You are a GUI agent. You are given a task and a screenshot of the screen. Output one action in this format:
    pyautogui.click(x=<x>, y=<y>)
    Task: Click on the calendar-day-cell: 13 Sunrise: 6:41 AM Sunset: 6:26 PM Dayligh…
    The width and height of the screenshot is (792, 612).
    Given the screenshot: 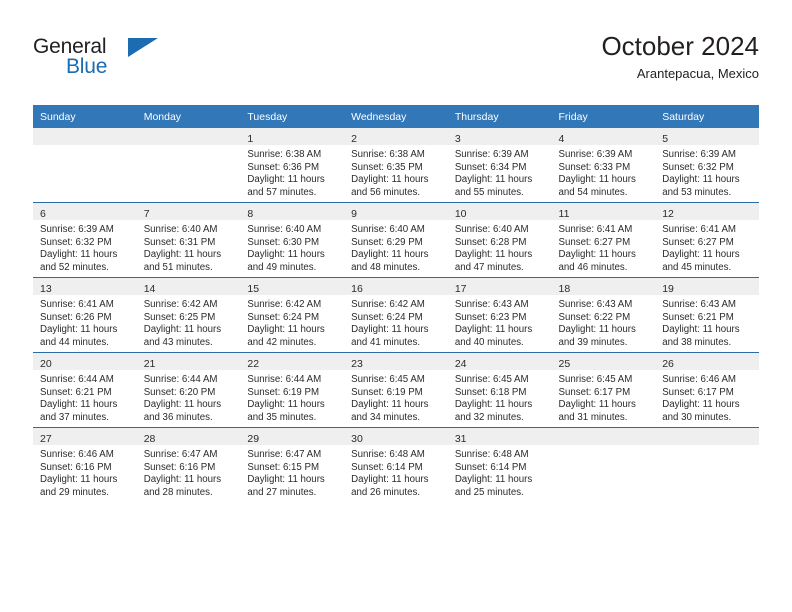 What is the action you would take?
    pyautogui.click(x=85, y=315)
    